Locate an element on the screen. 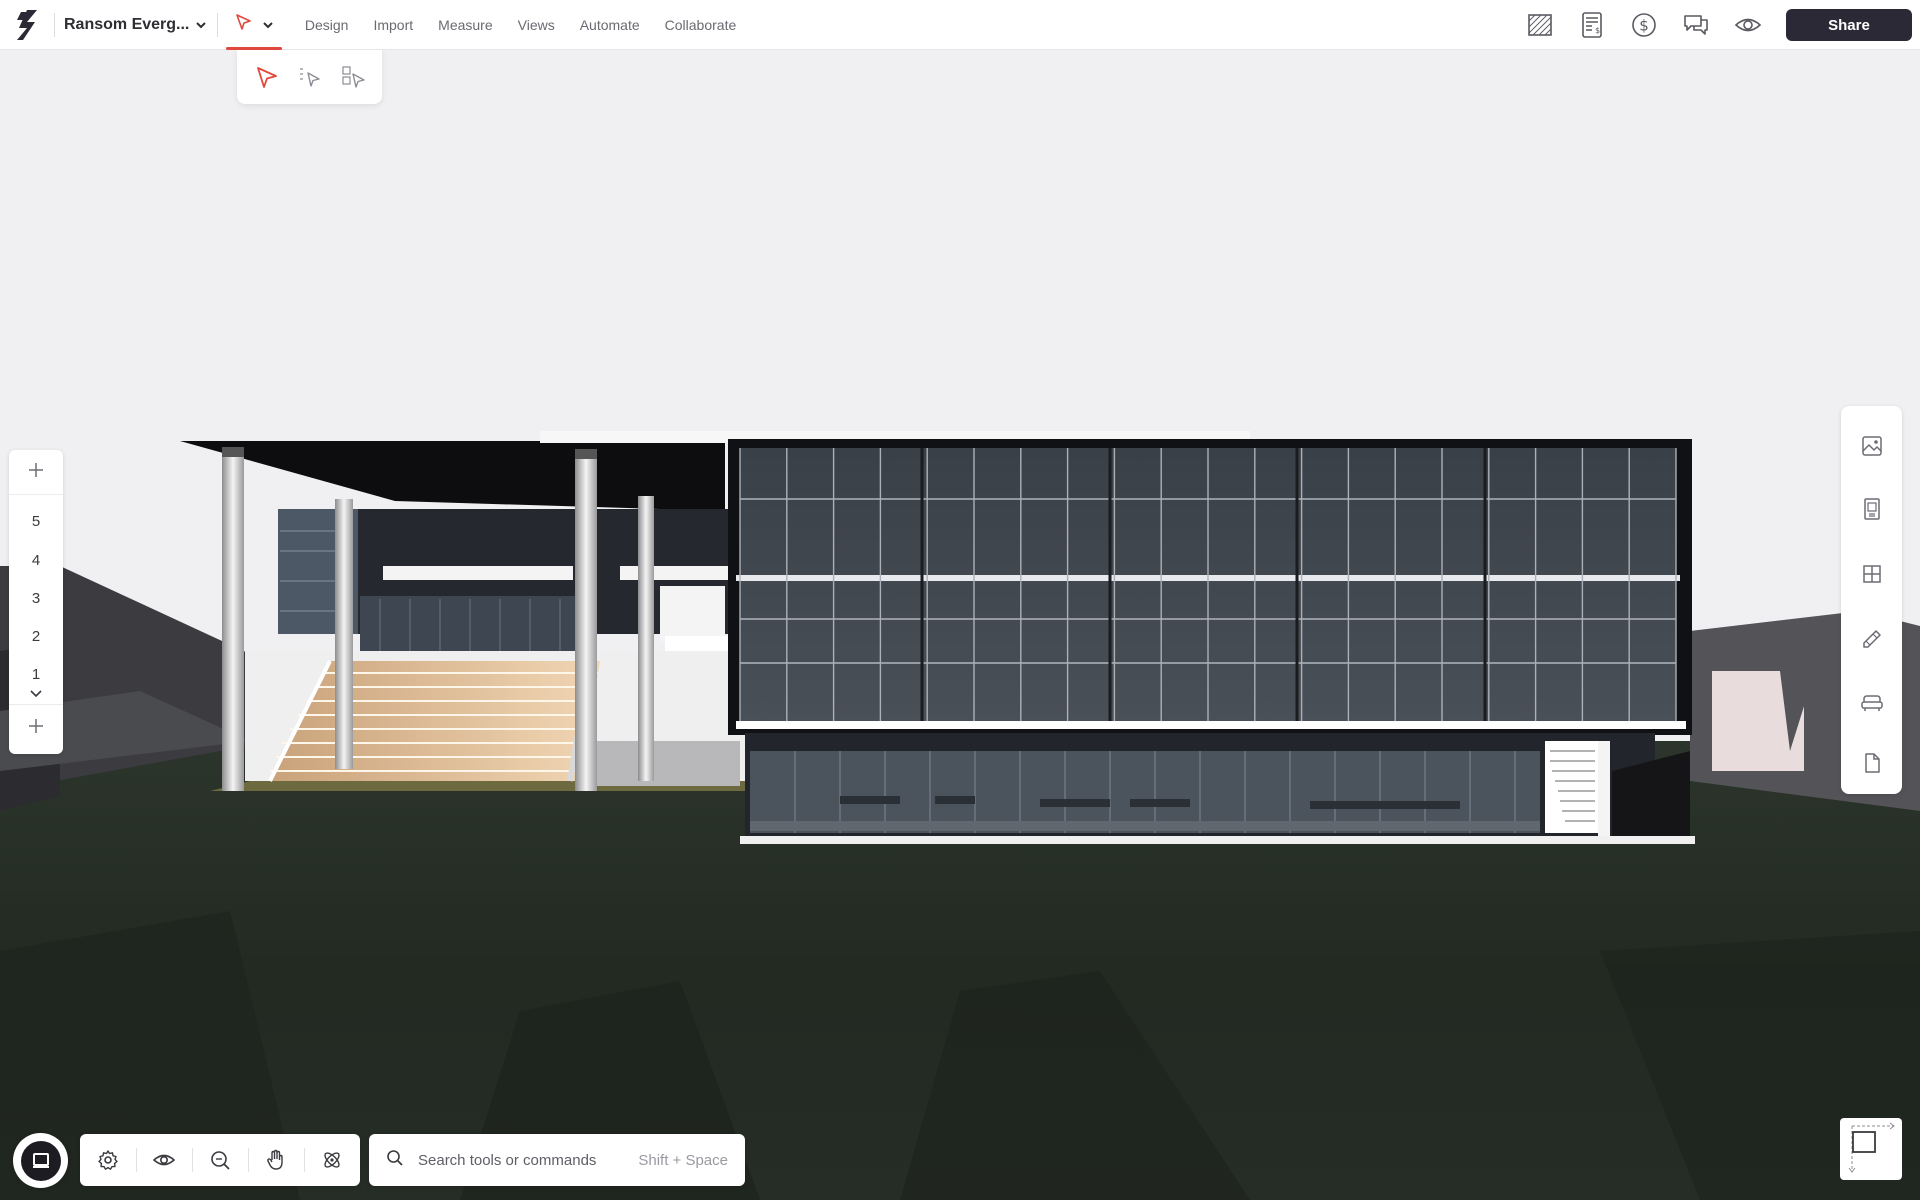  level-selector-panel: 5 4 3 2 1 is located at coordinates (36, 602).